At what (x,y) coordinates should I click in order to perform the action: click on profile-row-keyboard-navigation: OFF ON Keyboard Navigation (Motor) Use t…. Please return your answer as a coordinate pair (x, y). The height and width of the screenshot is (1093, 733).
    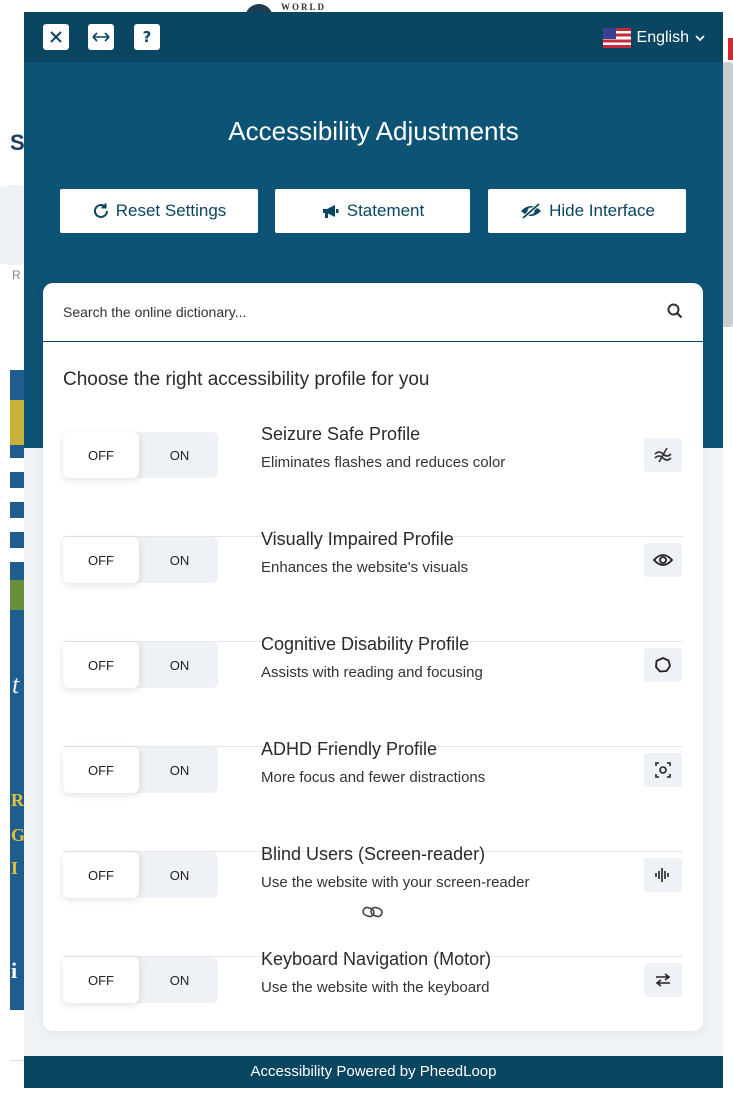
    Looking at the image, I should click on (373, 990).